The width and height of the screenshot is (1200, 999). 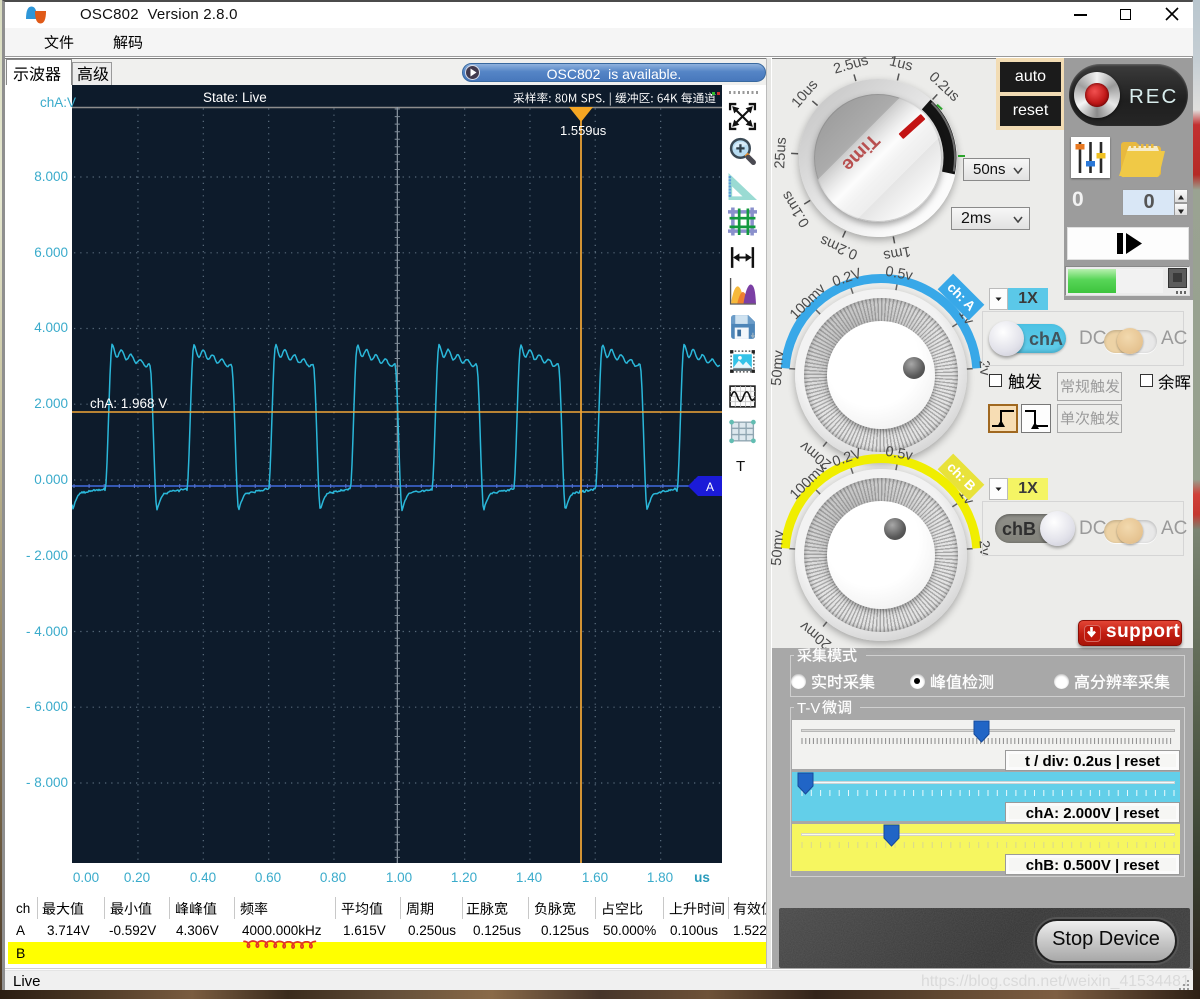 What do you see at coordinates (710, 487) in the screenshot?
I see `svg-text: A` at bounding box center [710, 487].